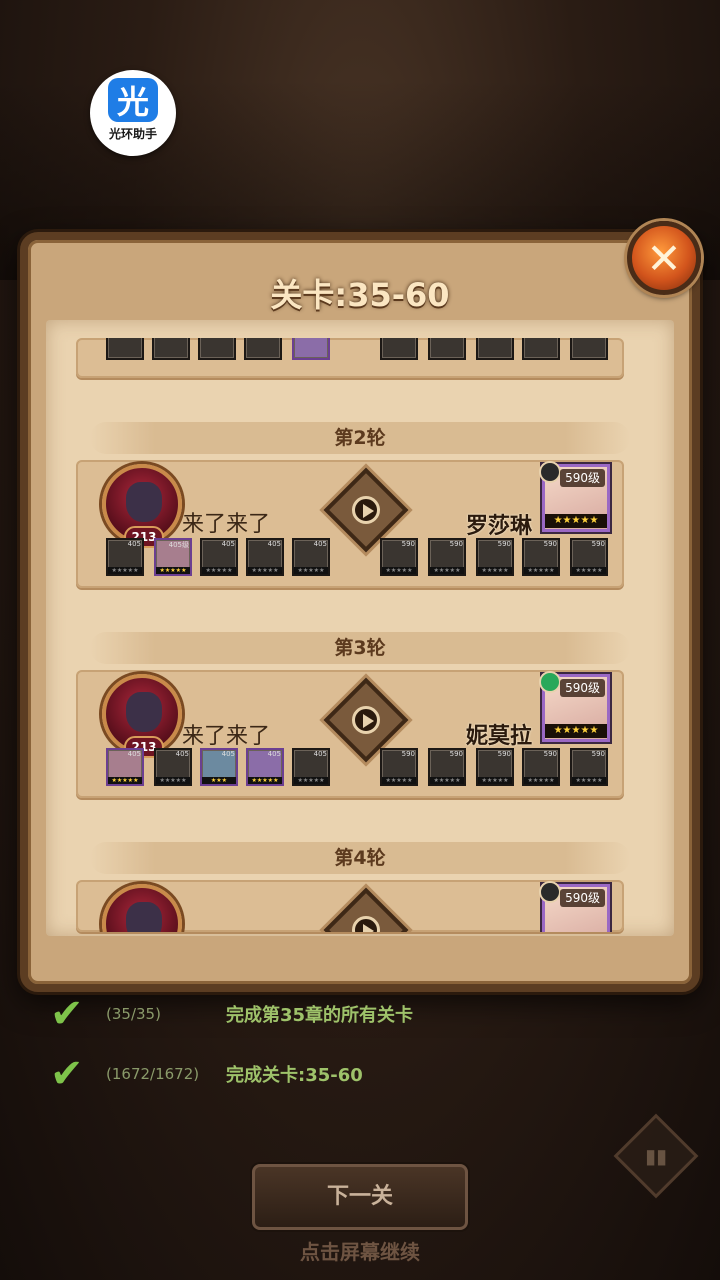  I want to click on left-team-name: 来了来了, so click(226, 524).